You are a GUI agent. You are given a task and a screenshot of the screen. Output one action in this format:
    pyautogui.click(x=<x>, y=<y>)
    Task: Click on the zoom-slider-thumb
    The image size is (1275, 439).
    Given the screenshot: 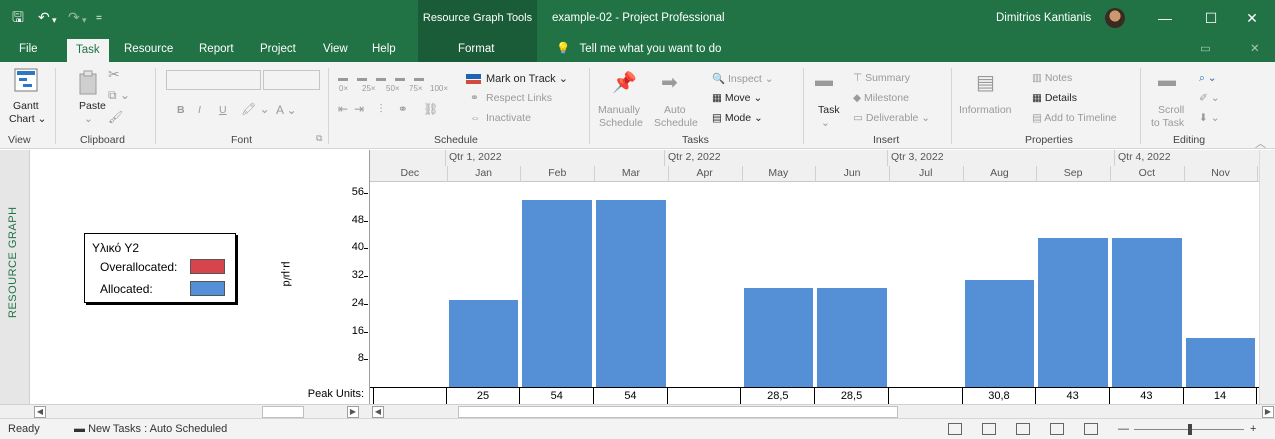 What is the action you would take?
    pyautogui.click(x=1190, y=429)
    